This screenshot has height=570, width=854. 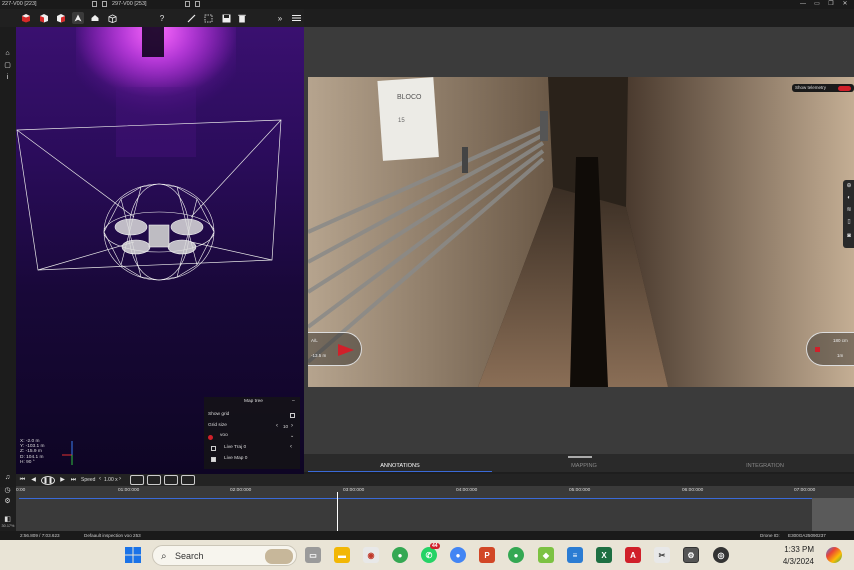 I want to click on start-button, so click(x=133, y=555).